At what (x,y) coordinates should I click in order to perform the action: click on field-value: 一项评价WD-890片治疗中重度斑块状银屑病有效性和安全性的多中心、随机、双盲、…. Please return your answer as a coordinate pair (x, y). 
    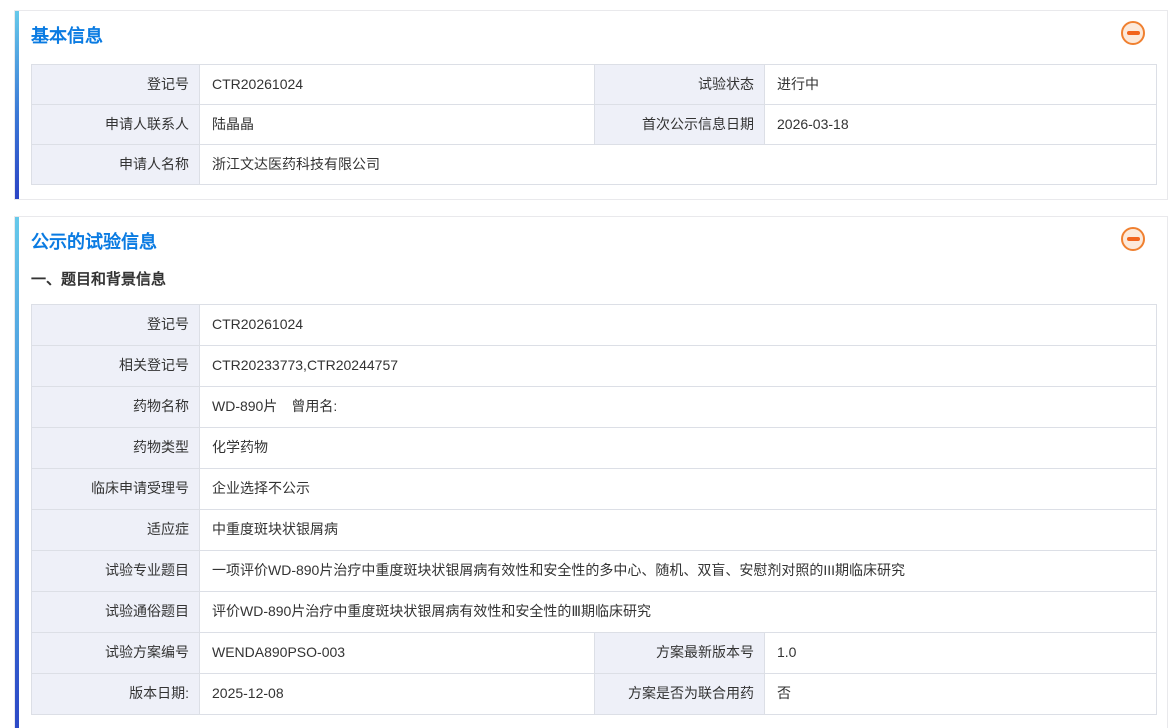
    Looking at the image, I should click on (678, 571).